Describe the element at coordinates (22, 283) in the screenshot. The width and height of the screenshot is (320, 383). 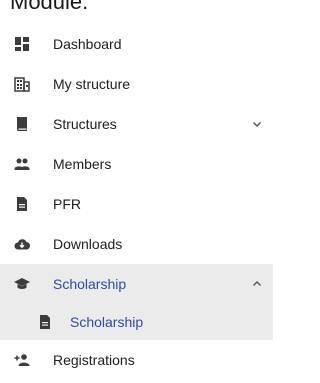
I see `graduation-cap-icon` at that location.